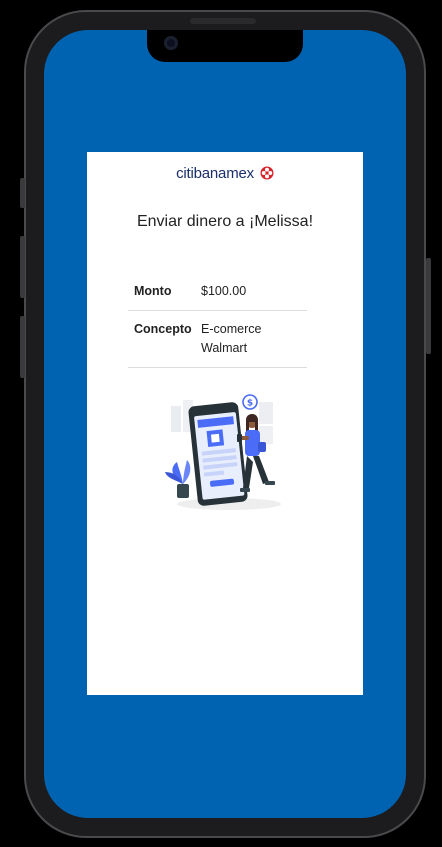  I want to click on page-title: Enviar dinero a ¡Melissa!, so click(225, 221).